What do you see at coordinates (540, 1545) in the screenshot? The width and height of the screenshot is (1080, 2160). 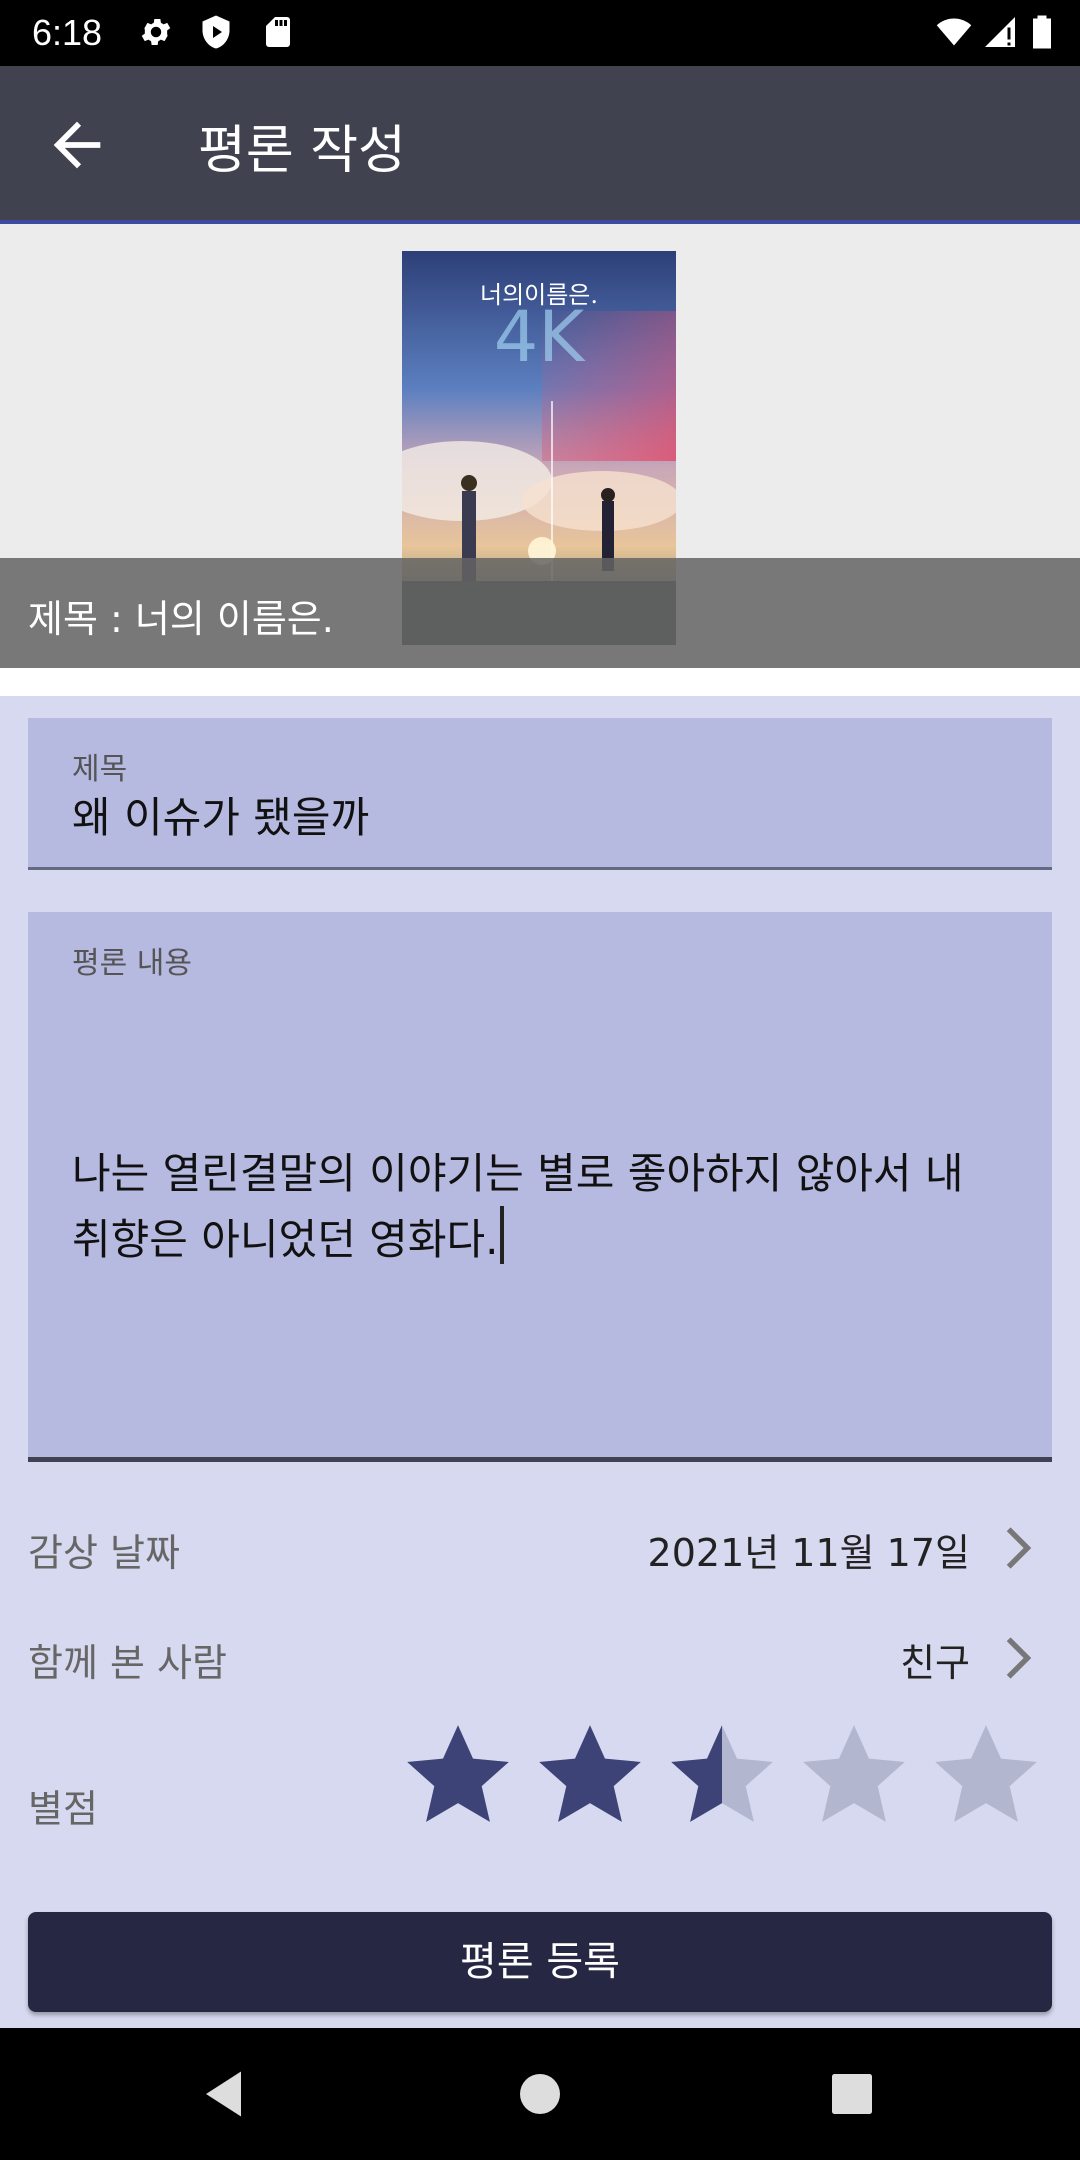 I see `watch-date-row: 감상 날짜 2021년 11월 17일` at bounding box center [540, 1545].